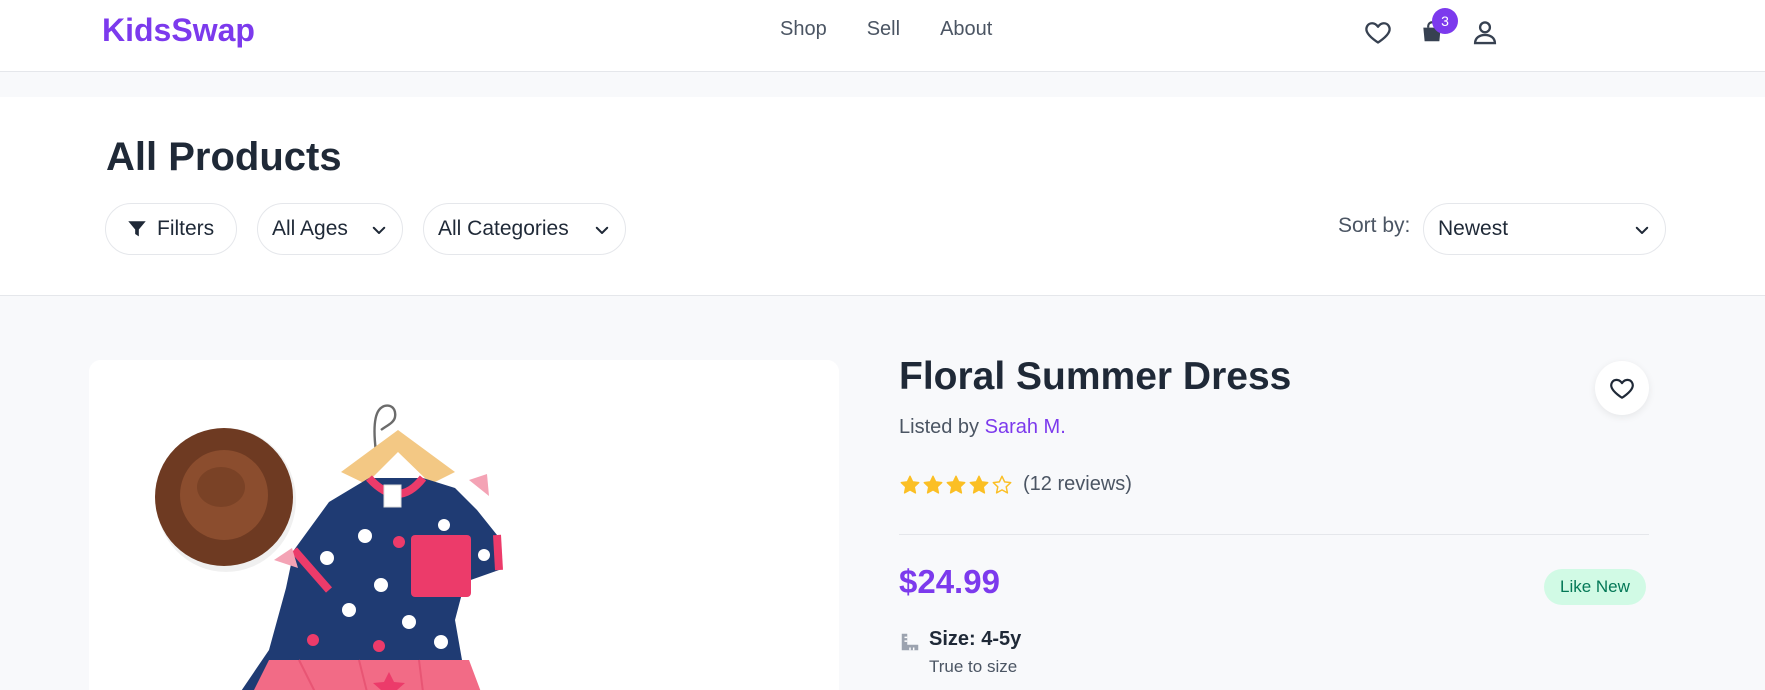 Image resolution: width=1765 pixels, height=690 pixels. What do you see at coordinates (1374, 225) in the screenshot?
I see `sort-label: Sort by:` at bounding box center [1374, 225].